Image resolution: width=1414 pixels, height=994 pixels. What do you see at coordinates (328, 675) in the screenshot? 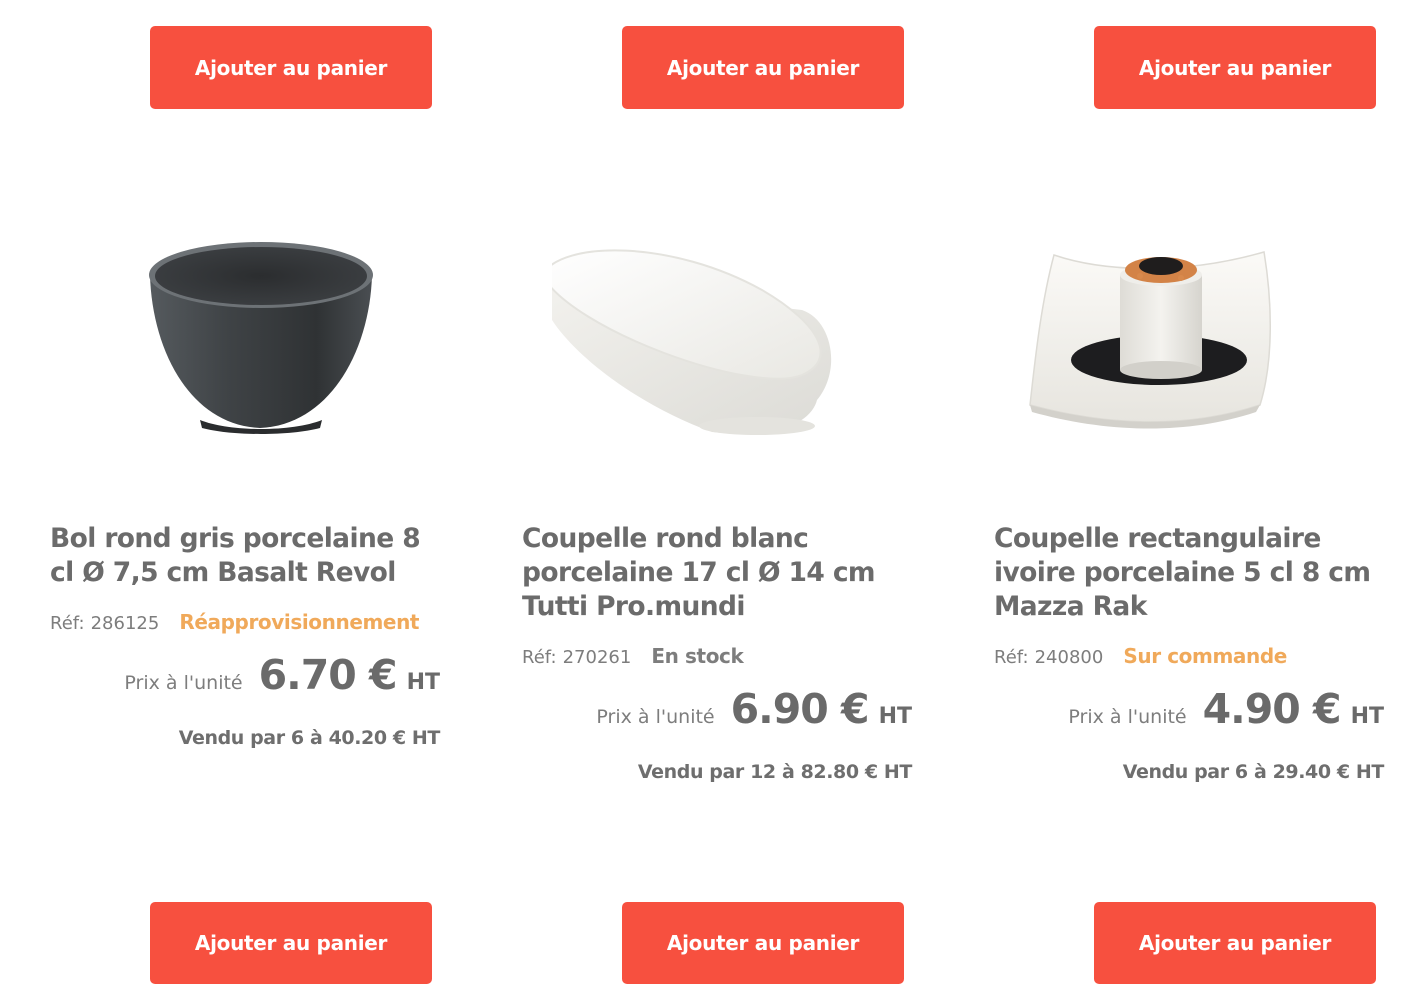
I see `unit-price: 6.70 €` at bounding box center [328, 675].